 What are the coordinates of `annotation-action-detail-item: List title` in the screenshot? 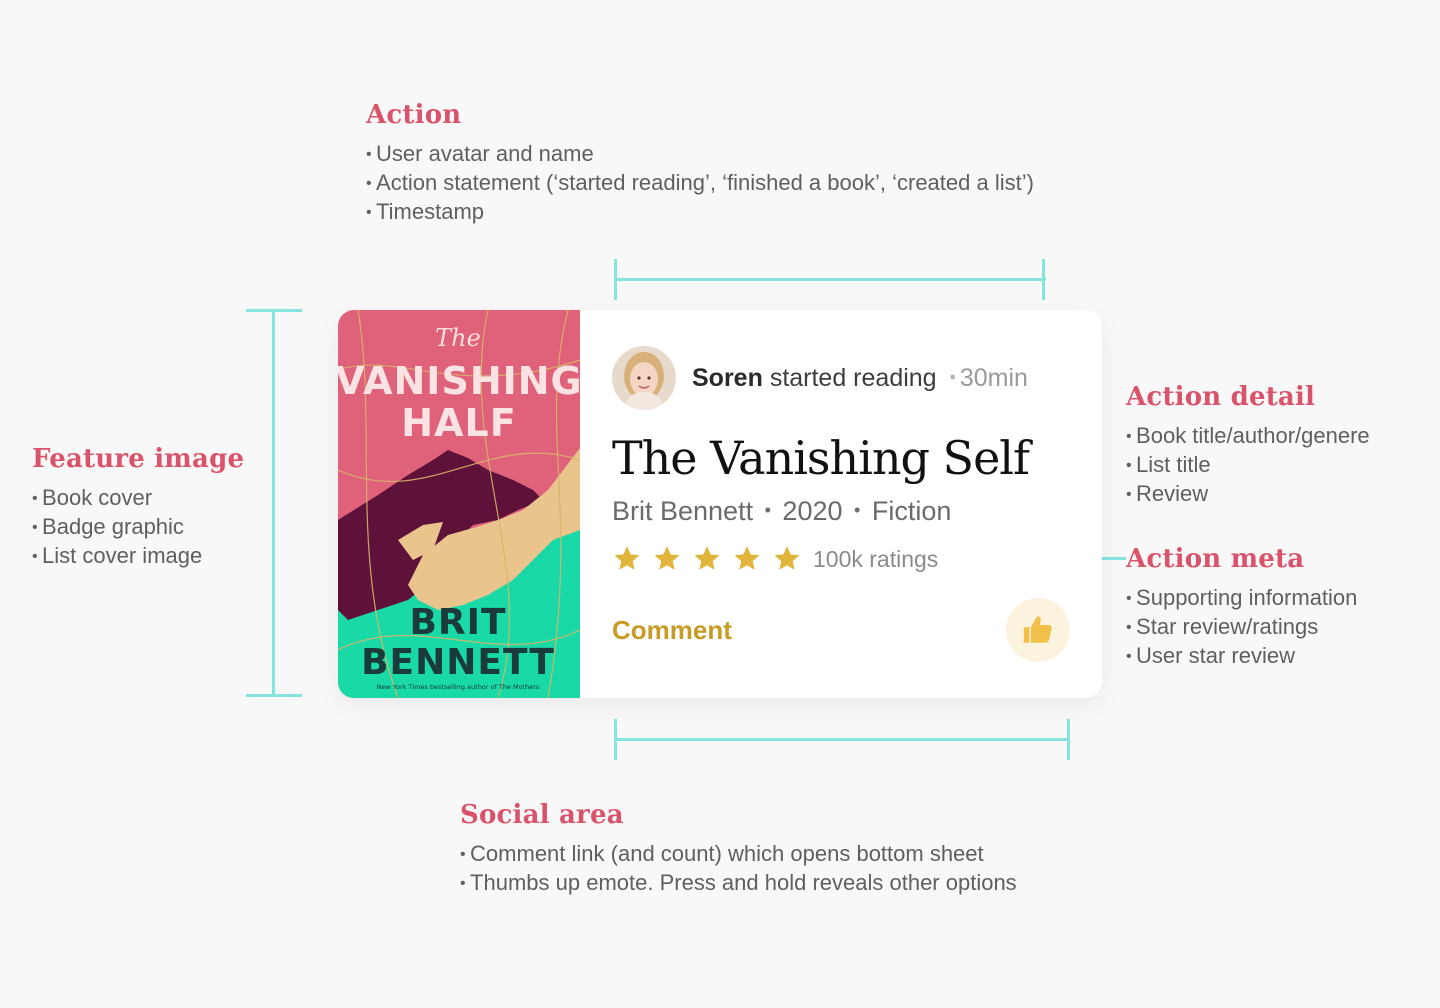 It's located at (1248, 465).